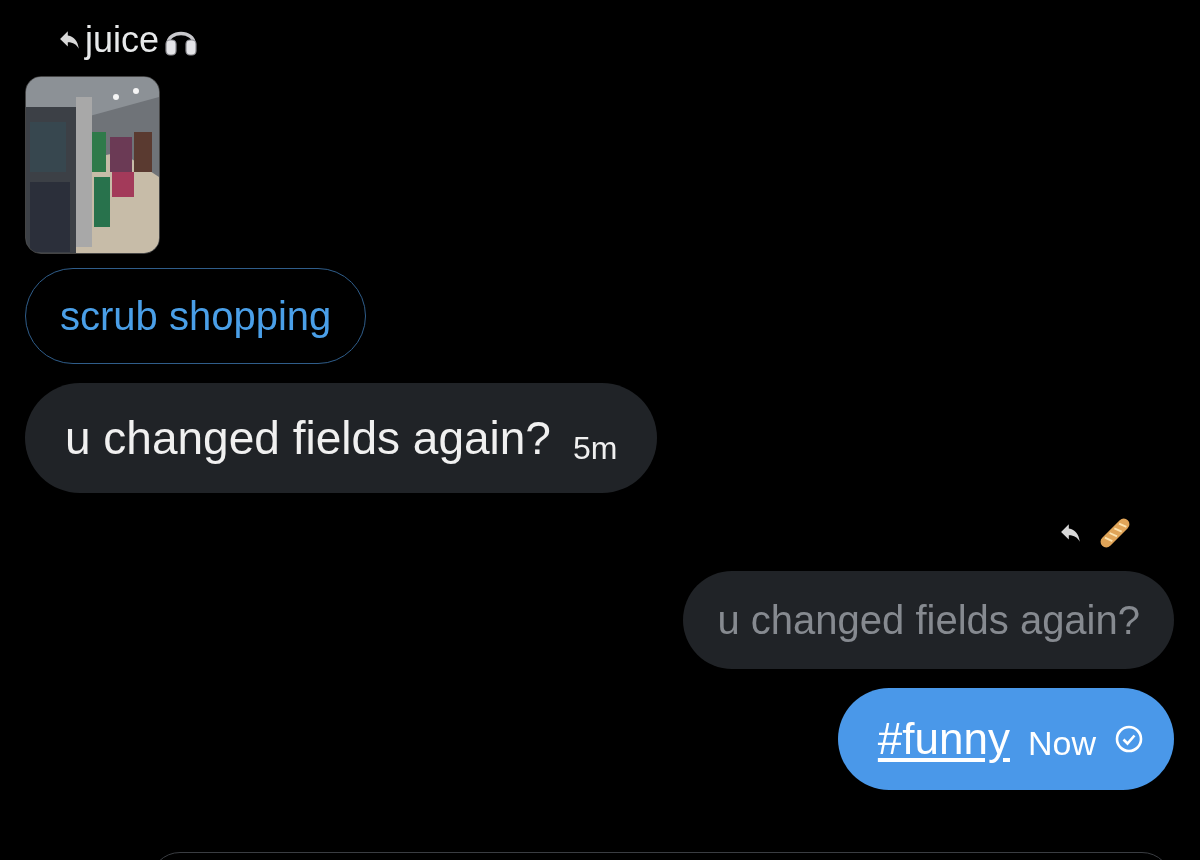 The height and width of the screenshot is (860, 1200). Describe the element at coordinates (122, 40) in the screenshot. I see `reply-sender-name: juice` at that location.